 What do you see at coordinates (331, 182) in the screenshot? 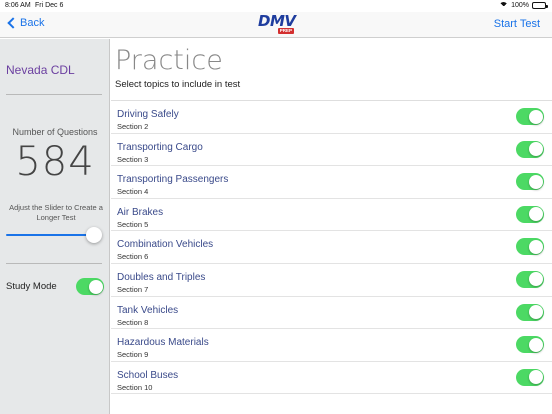
I see `topic-row: Transporting Passengers Section 4` at bounding box center [331, 182].